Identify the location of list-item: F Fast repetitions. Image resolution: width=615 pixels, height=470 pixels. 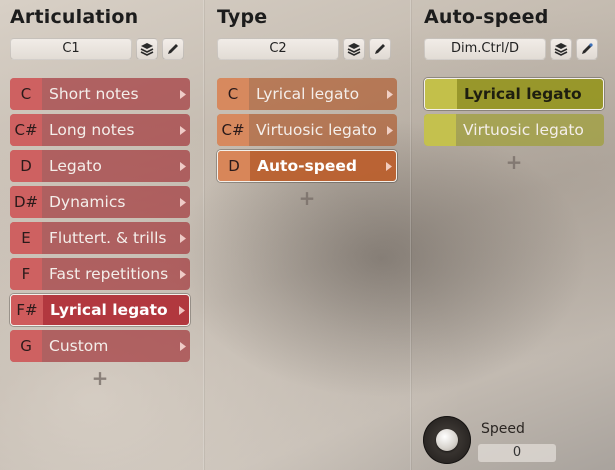
(100, 274).